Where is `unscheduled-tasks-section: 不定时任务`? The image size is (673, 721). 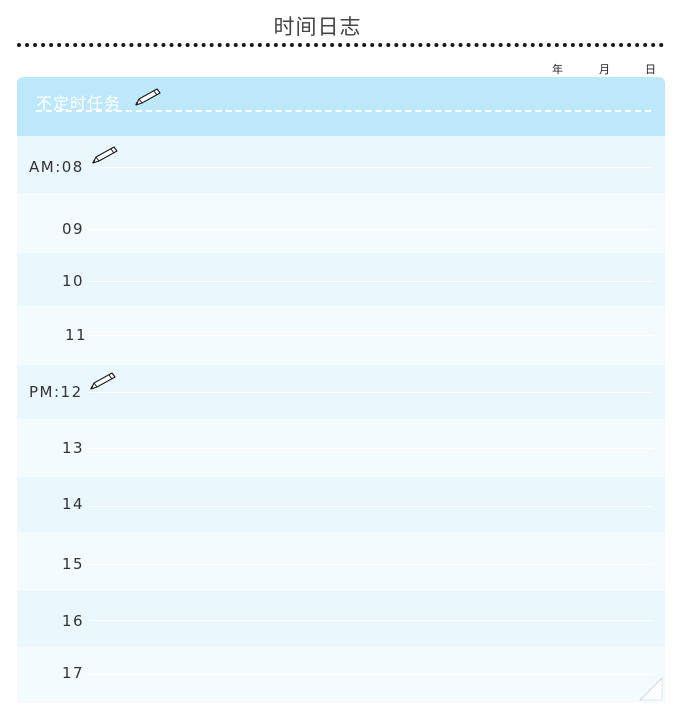 unscheduled-tasks-section: 不定时任务 is located at coordinates (341, 106).